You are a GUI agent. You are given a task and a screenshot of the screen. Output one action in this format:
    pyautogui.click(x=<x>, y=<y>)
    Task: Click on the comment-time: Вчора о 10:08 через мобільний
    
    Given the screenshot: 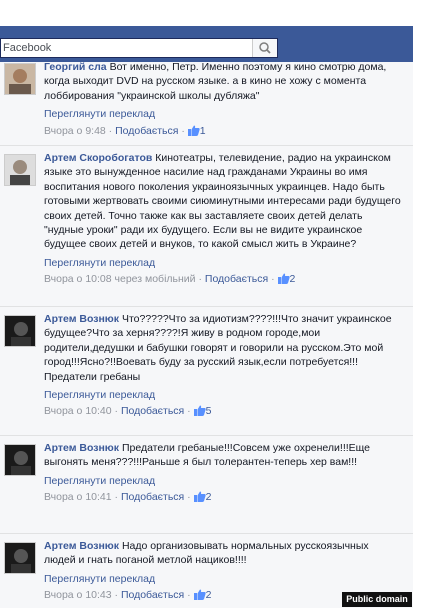 What is the action you would take?
    pyautogui.click(x=120, y=279)
    